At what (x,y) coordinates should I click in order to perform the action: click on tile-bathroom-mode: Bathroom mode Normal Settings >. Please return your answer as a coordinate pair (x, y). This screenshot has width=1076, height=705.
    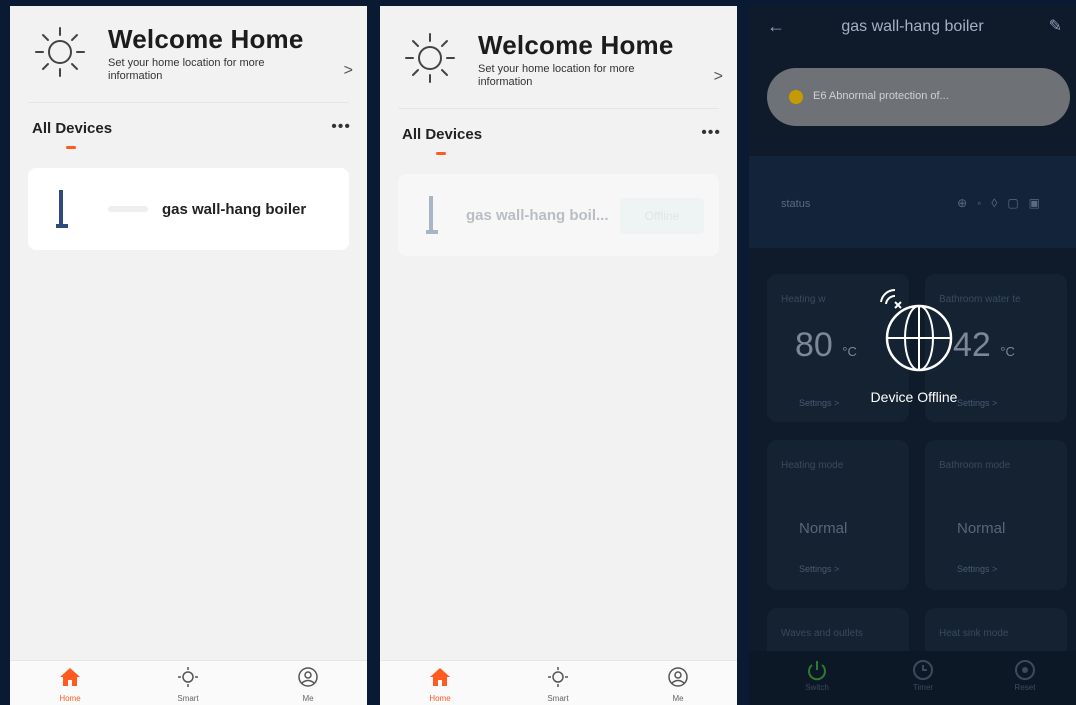
    Looking at the image, I should click on (996, 515).